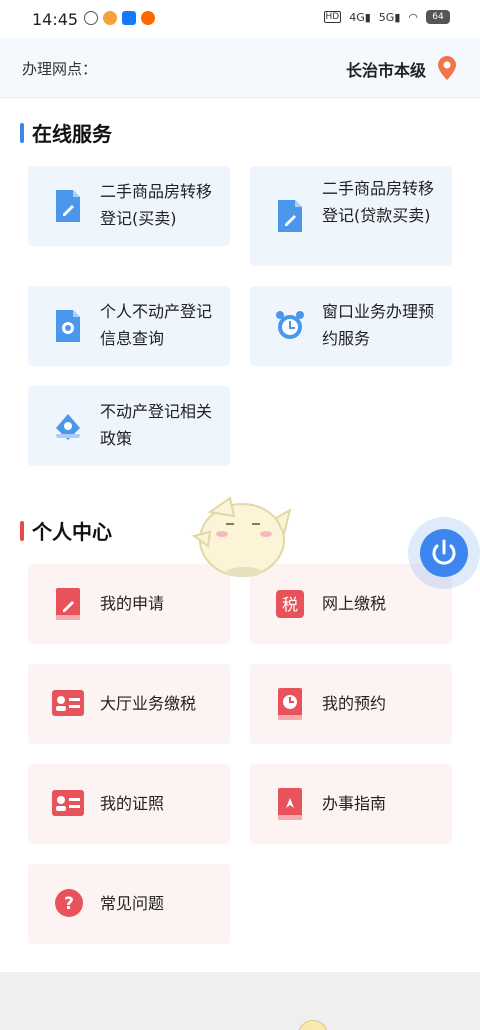 Image resolution: width=480 pixels, height=1030 pixels. Describe the element at coordinates (68, 427) in the screenshot. I see `policy-icon` at that location.